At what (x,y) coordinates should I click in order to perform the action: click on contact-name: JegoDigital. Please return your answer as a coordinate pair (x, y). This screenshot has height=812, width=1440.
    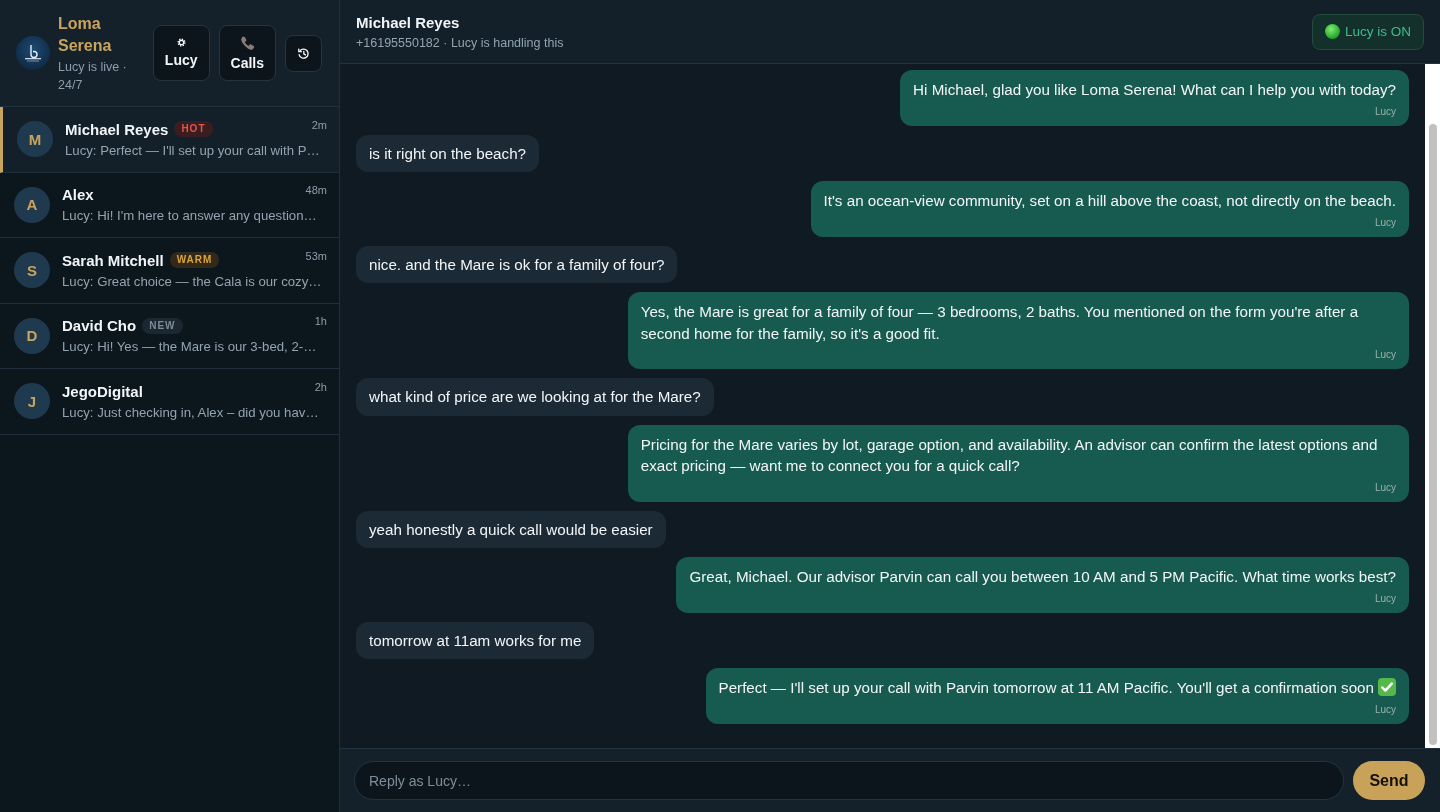
    Looking at the image, I should click on (102, 391).